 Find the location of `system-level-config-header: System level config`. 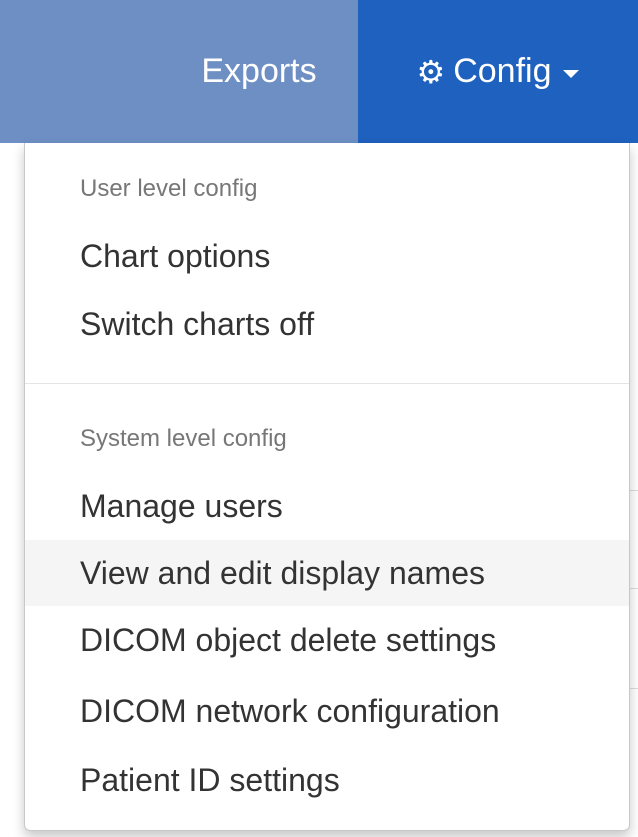

system-level-config-header: System level config is located at coordinates (183, 438).